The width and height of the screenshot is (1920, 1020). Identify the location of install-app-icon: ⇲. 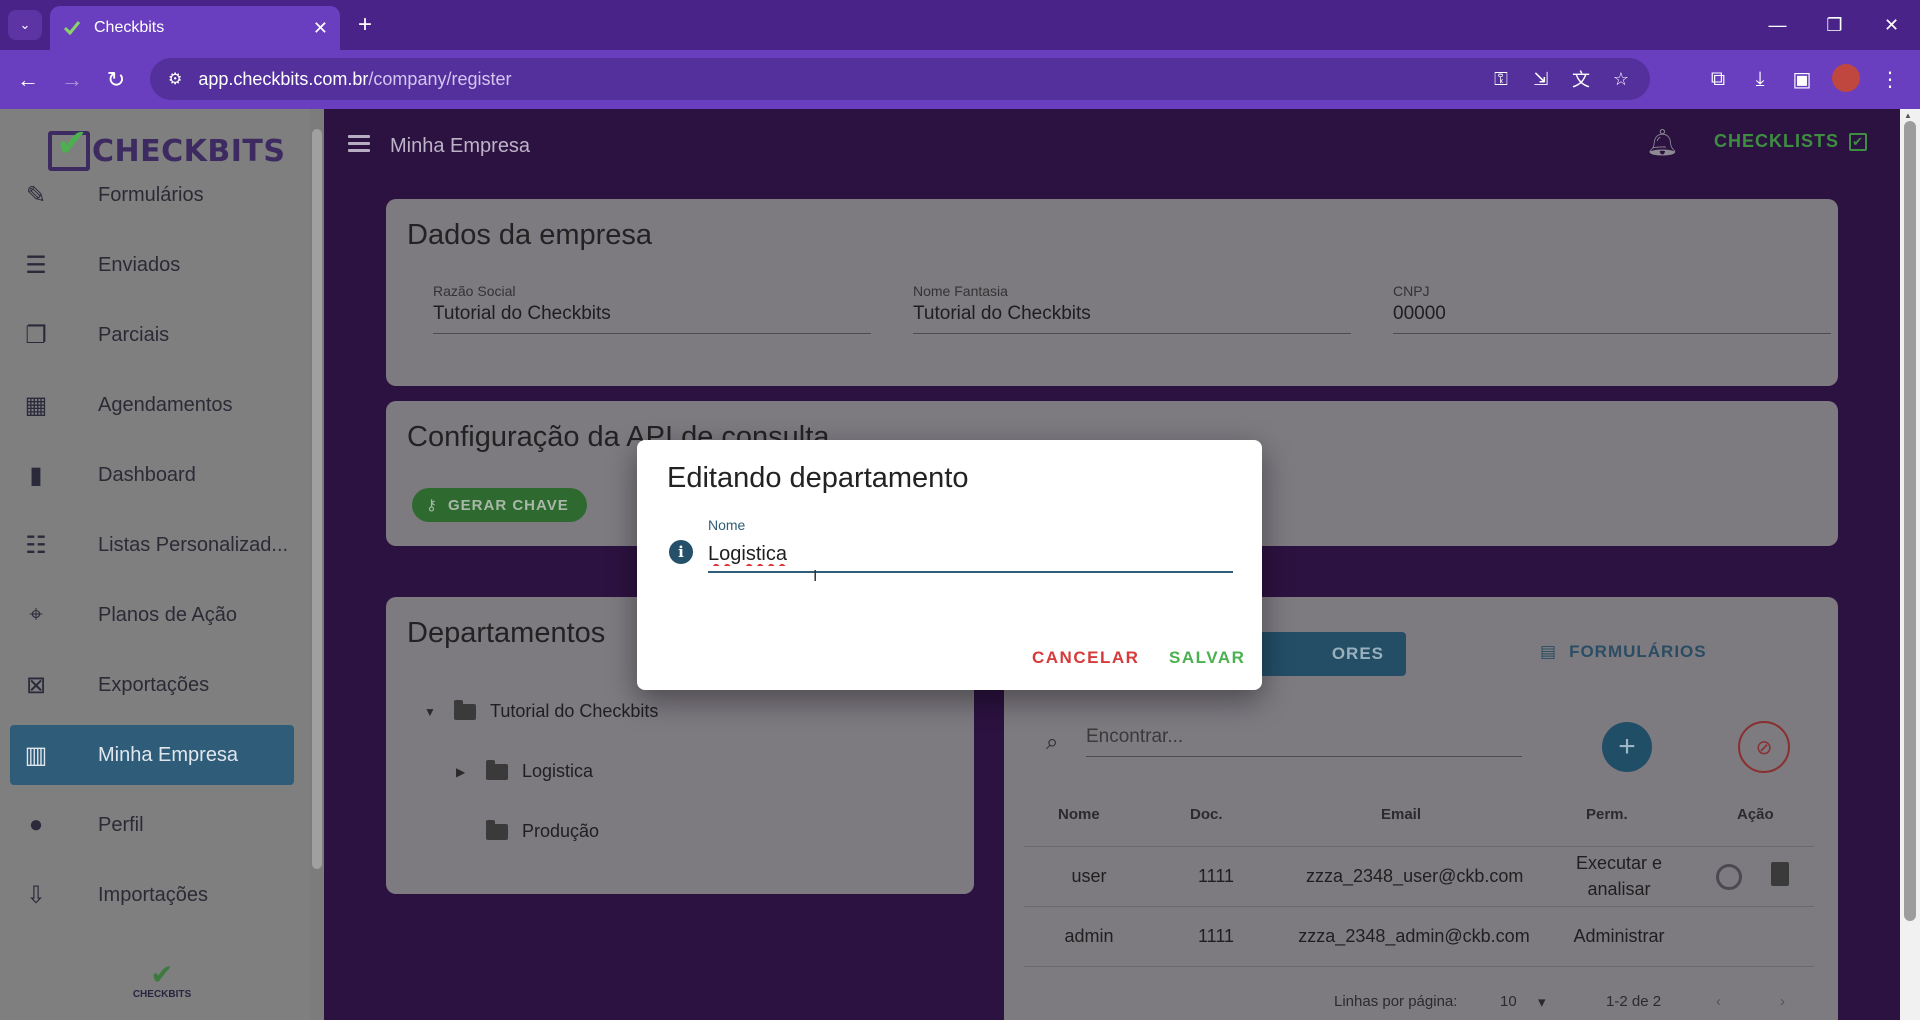
(1541, 79).